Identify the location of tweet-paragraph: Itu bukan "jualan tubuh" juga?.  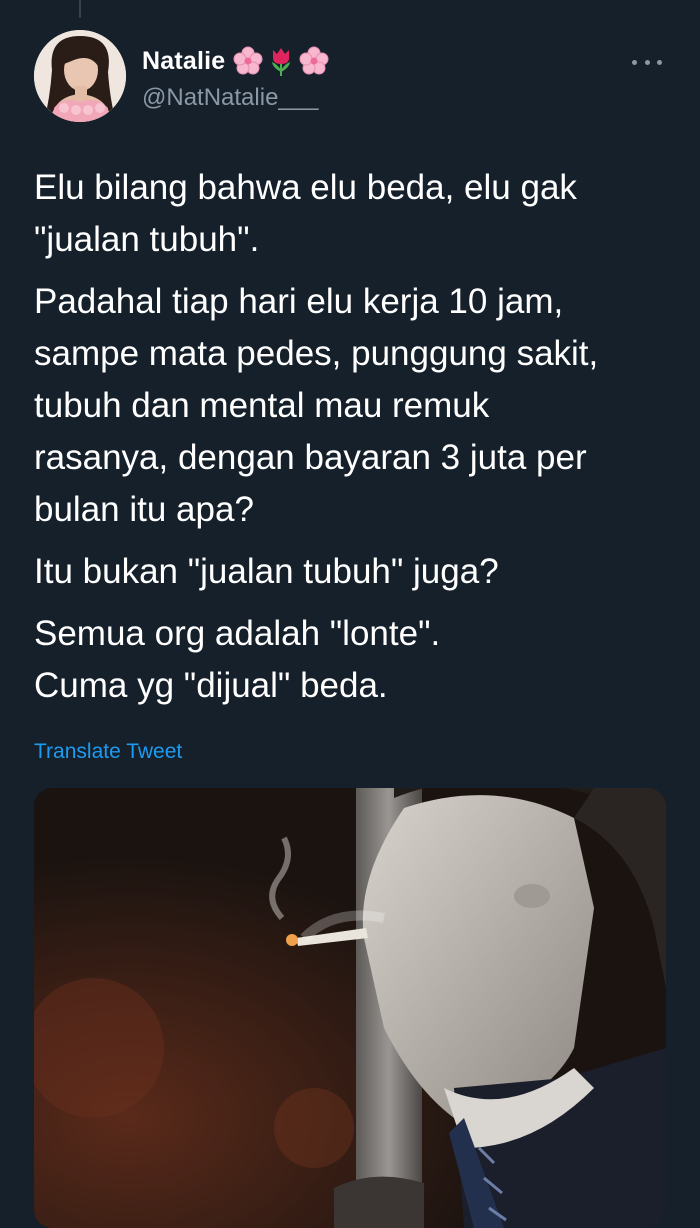
(354, 572).